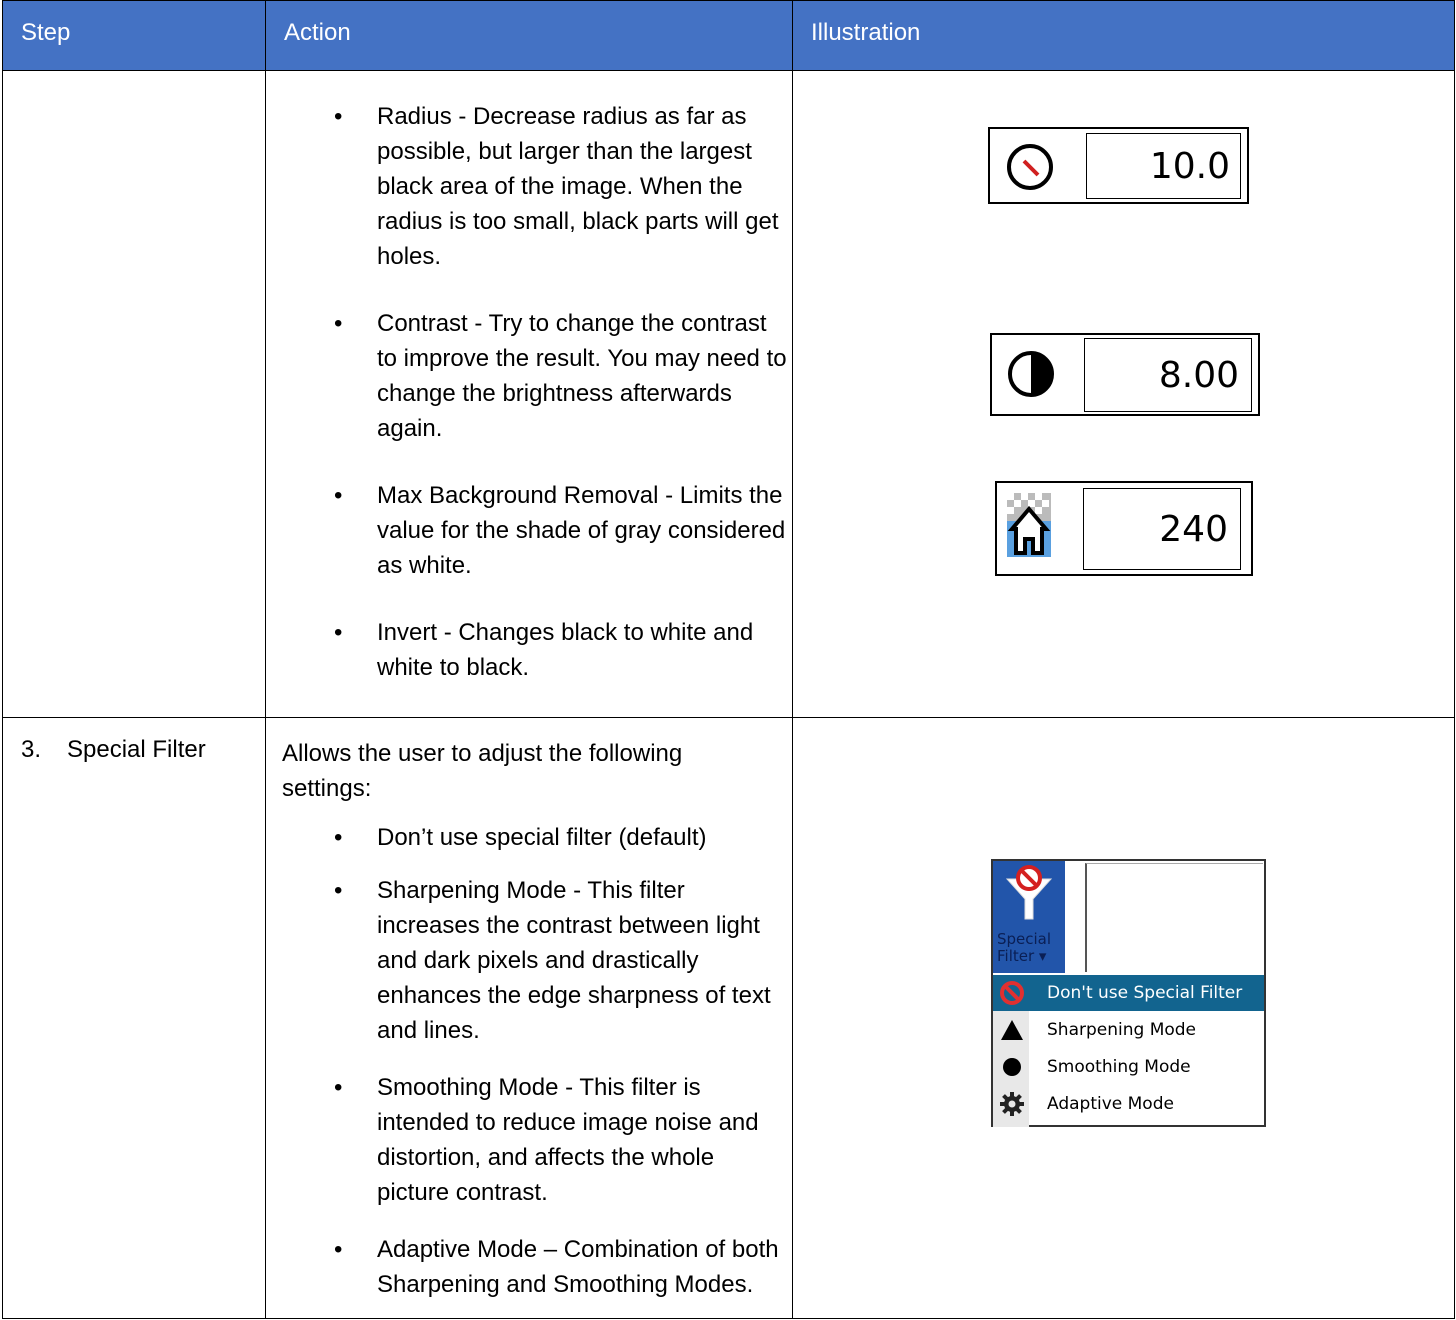  Describe the element at coordinates (46, 32) in the screenshot. I see `header-step: Step` at that location.